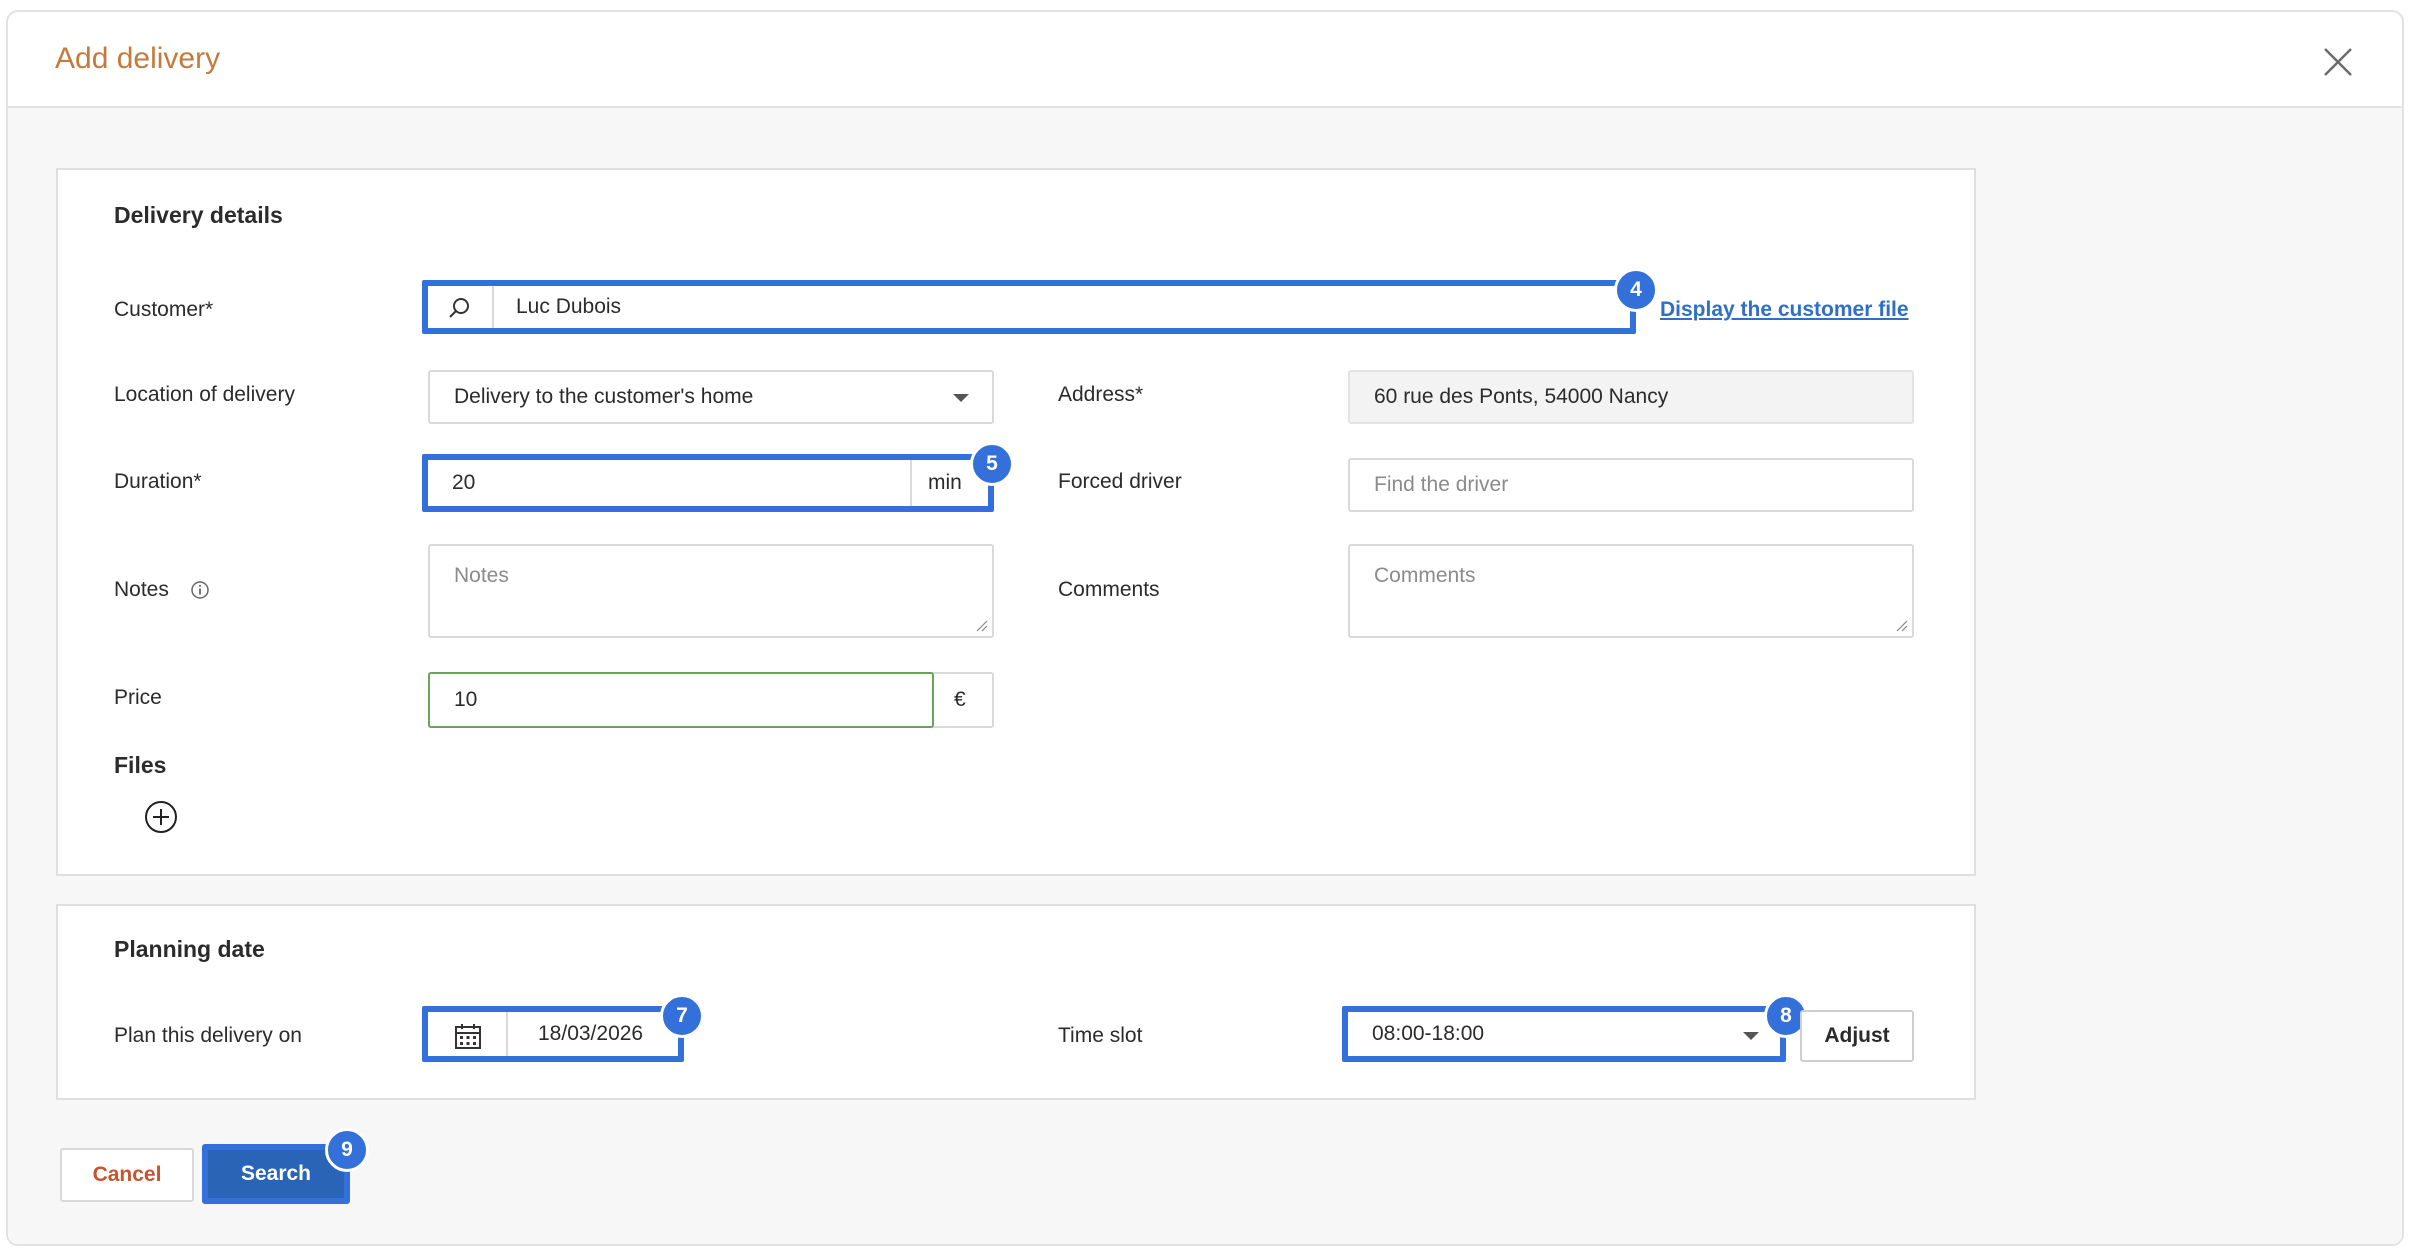 The image size is (2410, 1254). What do you see at coordinates (1029, 307) in the screenshot?
I see `customer-search-field: Luc Dubois` at bounding box center [1029, 307].